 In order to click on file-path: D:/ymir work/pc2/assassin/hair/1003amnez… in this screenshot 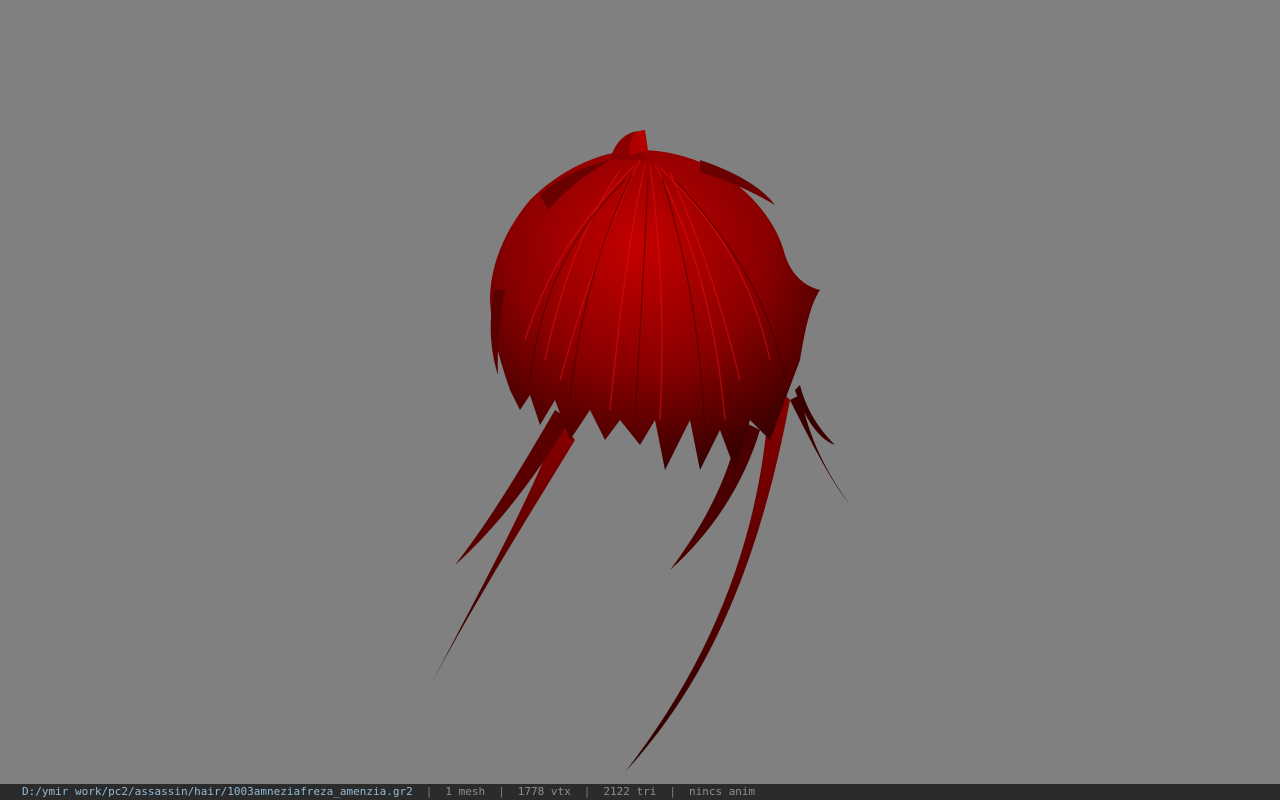, I will do `click(217, 791)`.